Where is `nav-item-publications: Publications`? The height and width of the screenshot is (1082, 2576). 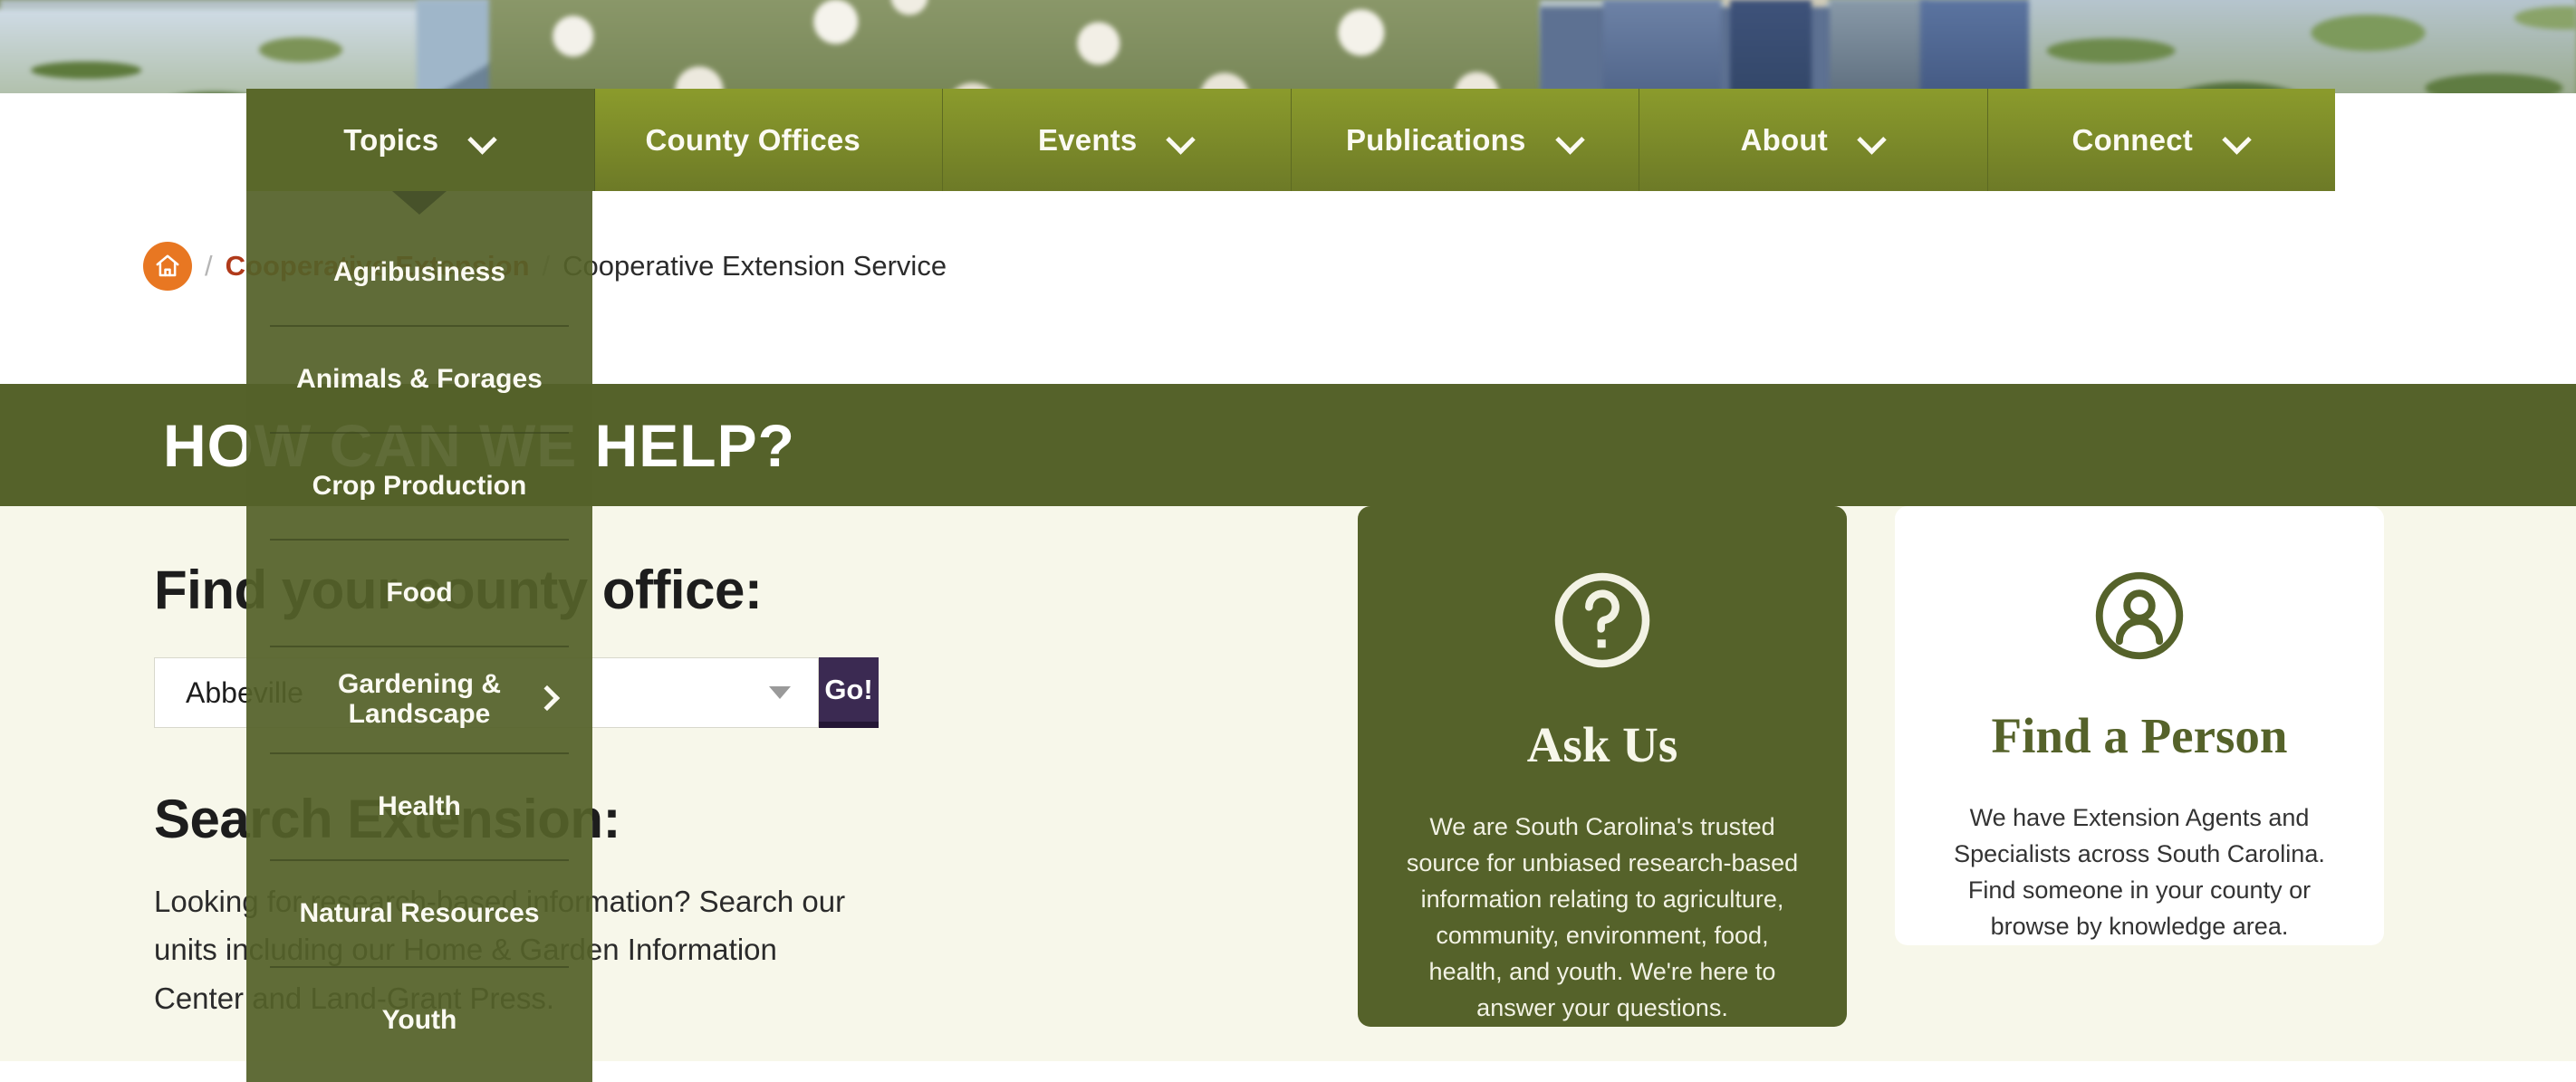 nav-item-publications: Publications is located at coordinates (1465, 140).